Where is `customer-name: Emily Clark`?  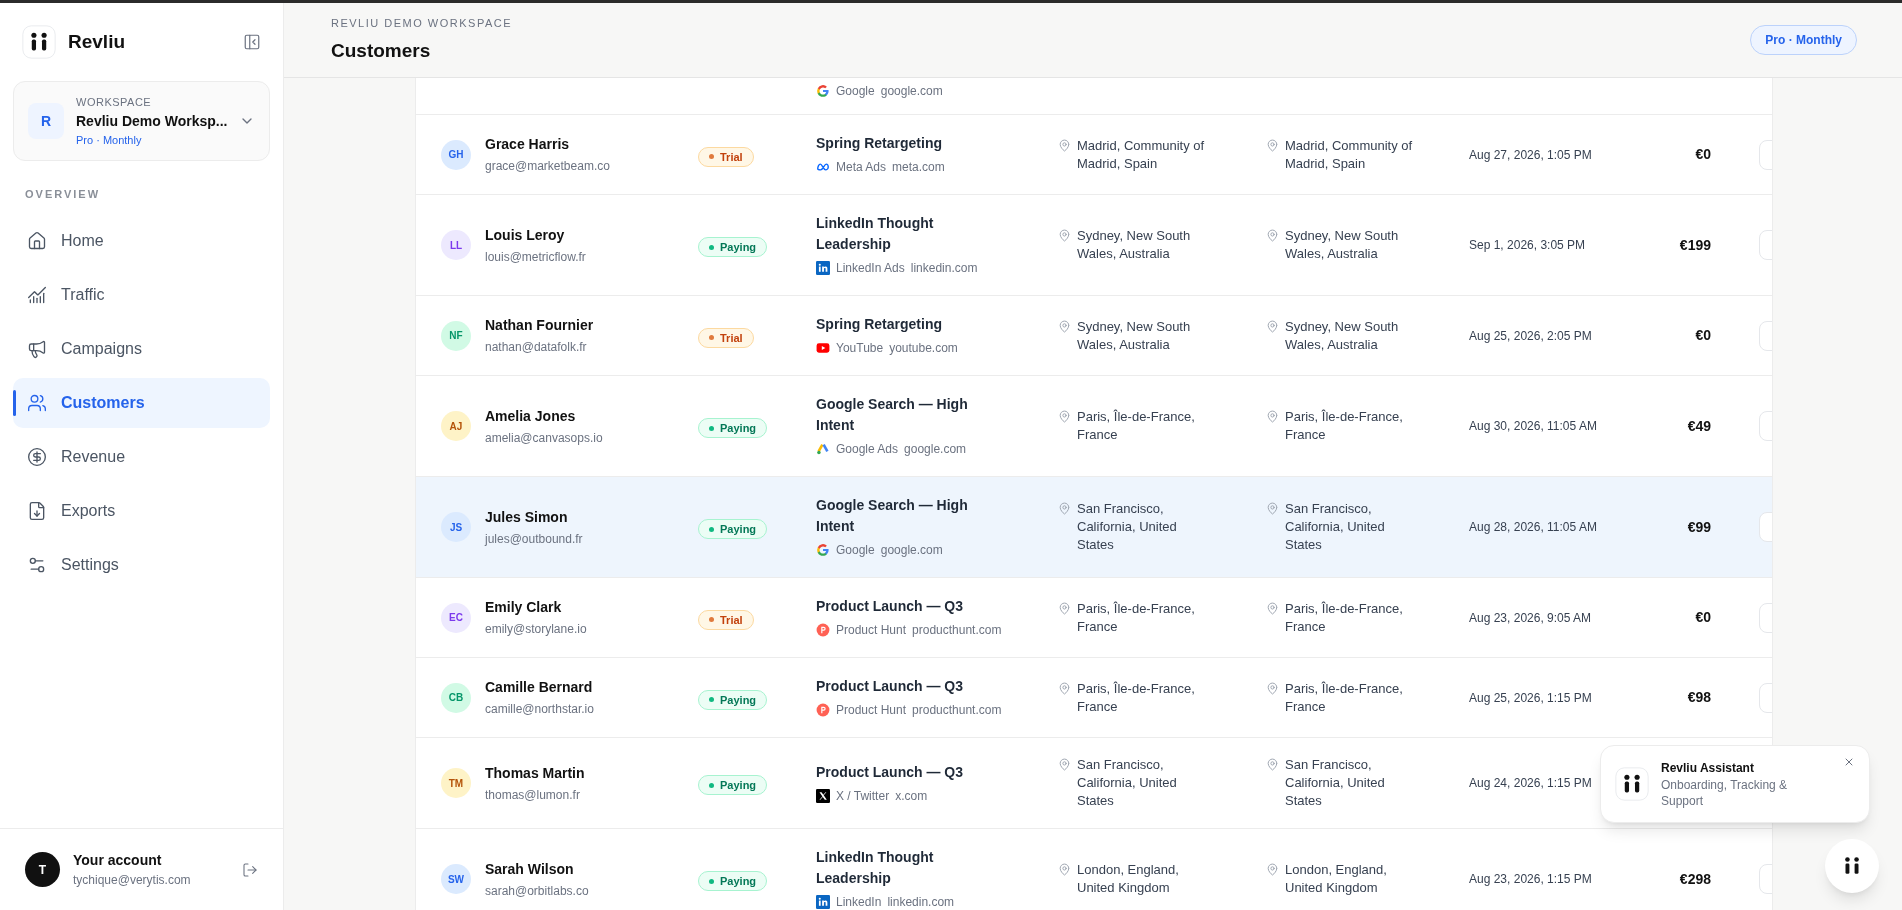 customer-name: Emily Clark is located at coordinates (524, 607).